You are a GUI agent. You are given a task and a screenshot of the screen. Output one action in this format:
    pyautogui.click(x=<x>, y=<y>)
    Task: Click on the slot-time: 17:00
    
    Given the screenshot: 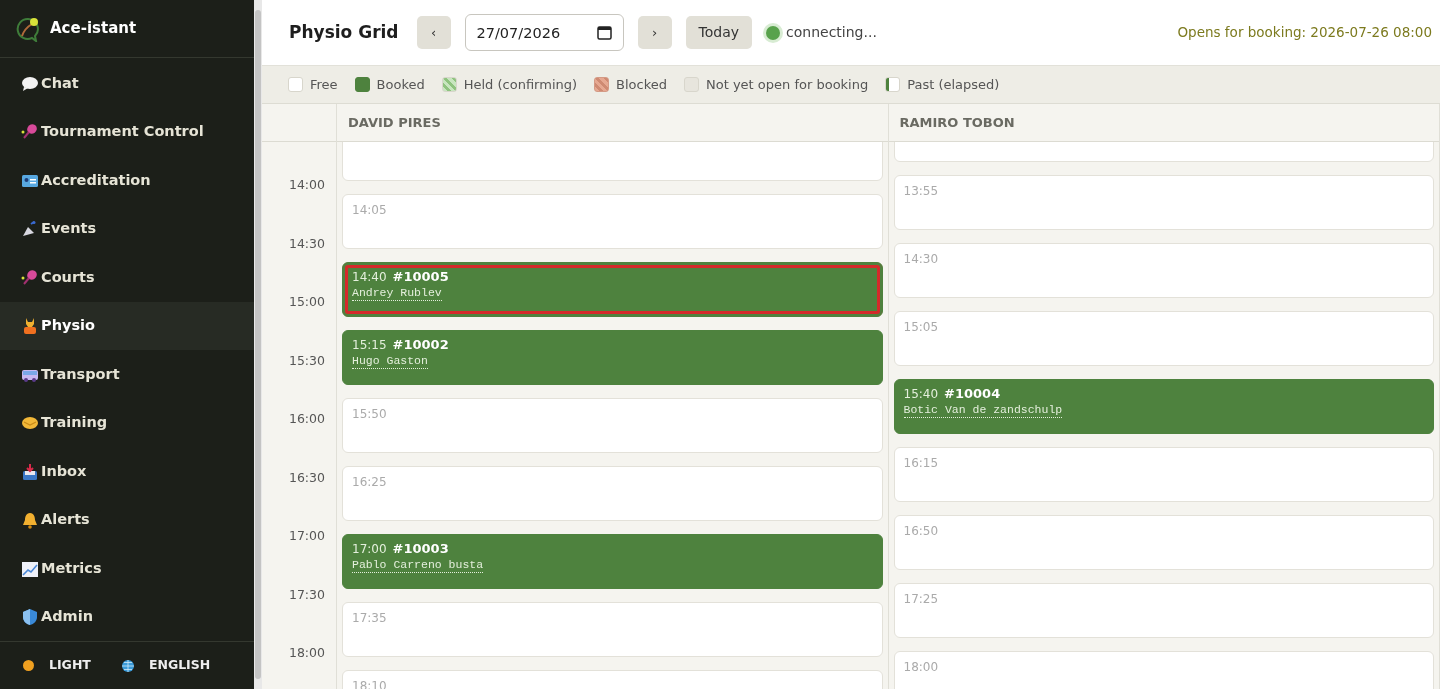 What is the action you would take?
    pyautogui.click(x=369, y=549)
    